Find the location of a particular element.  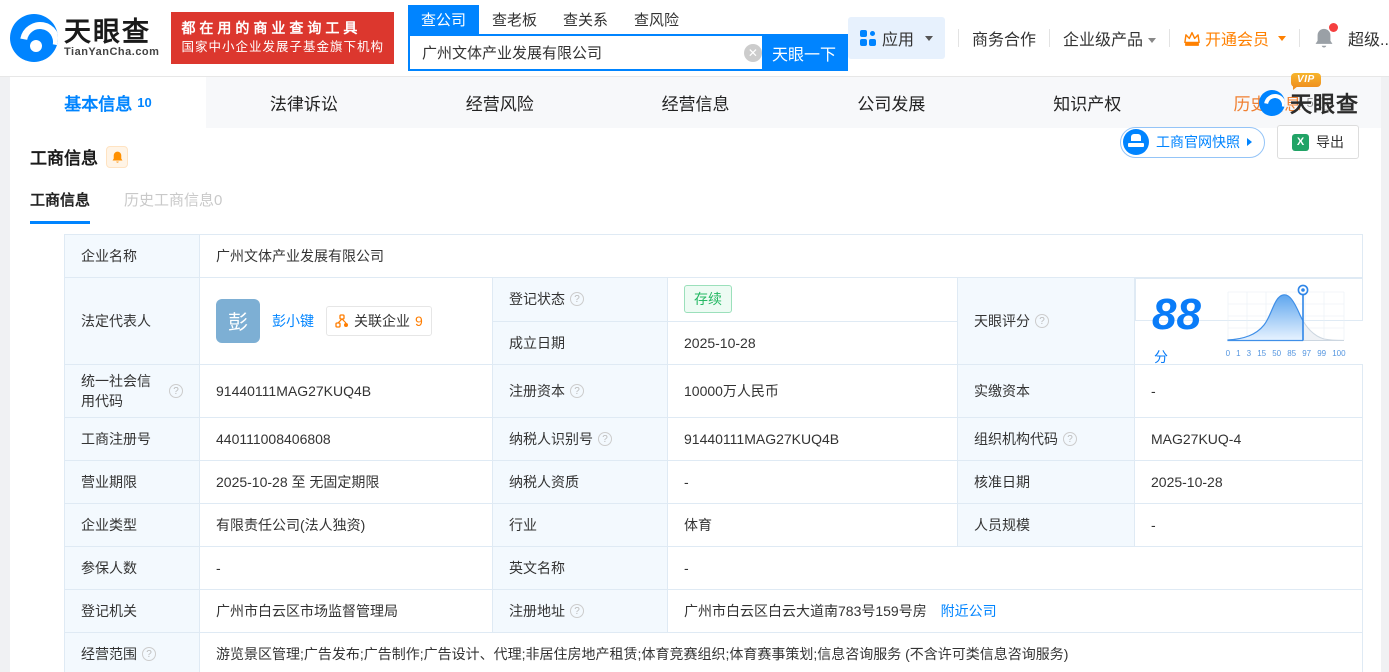

est-date-value: 2025-10-28 is located at coordinates (812, 342).